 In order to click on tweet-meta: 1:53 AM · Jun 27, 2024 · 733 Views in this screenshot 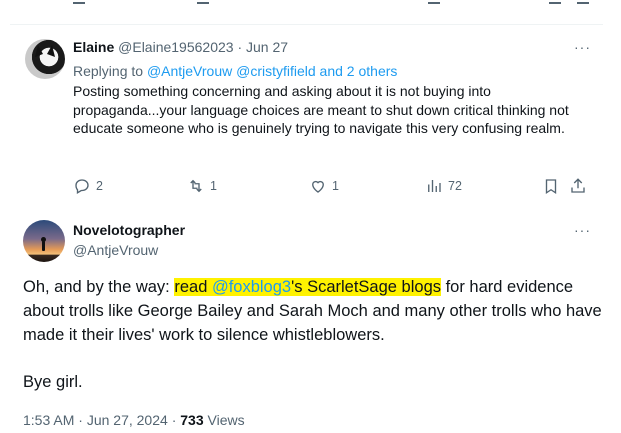, I will do `click(134, 420)`.